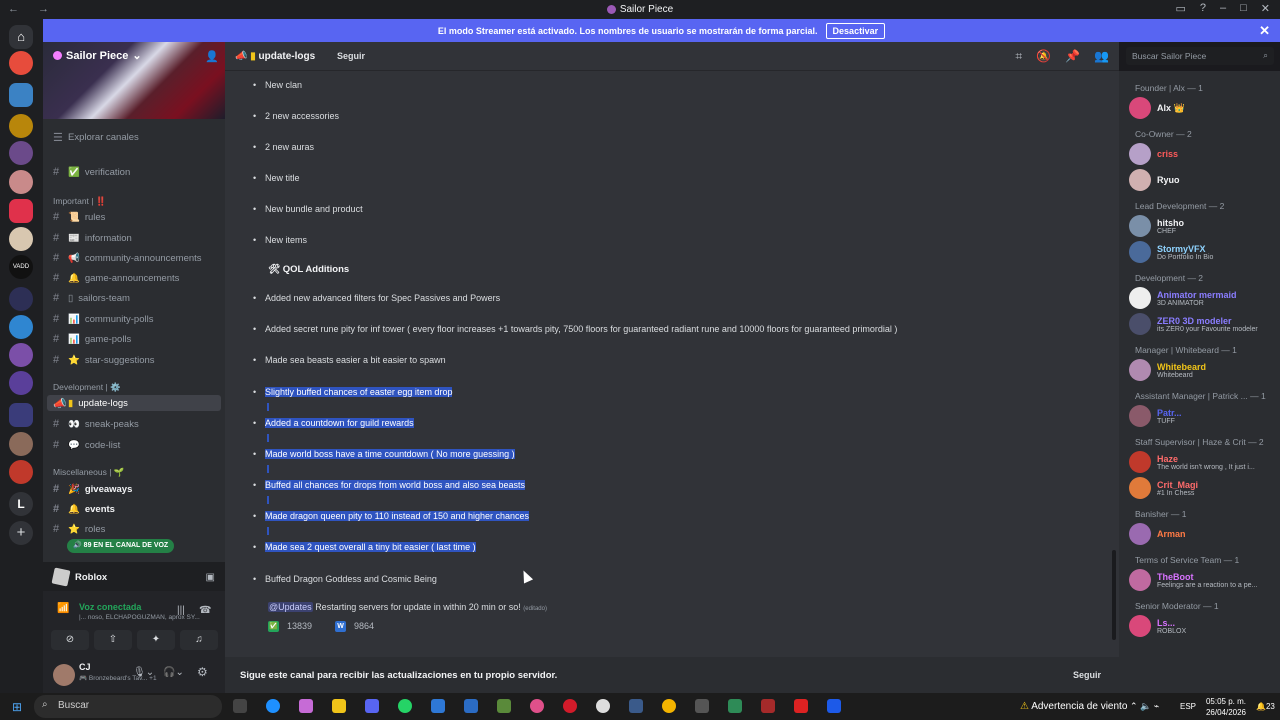 The width and height of the screenshot is (1280, 720). Describe the element at coordinates (1223, 8) in the screenshot. I see `minimize-icon: –` at that location.